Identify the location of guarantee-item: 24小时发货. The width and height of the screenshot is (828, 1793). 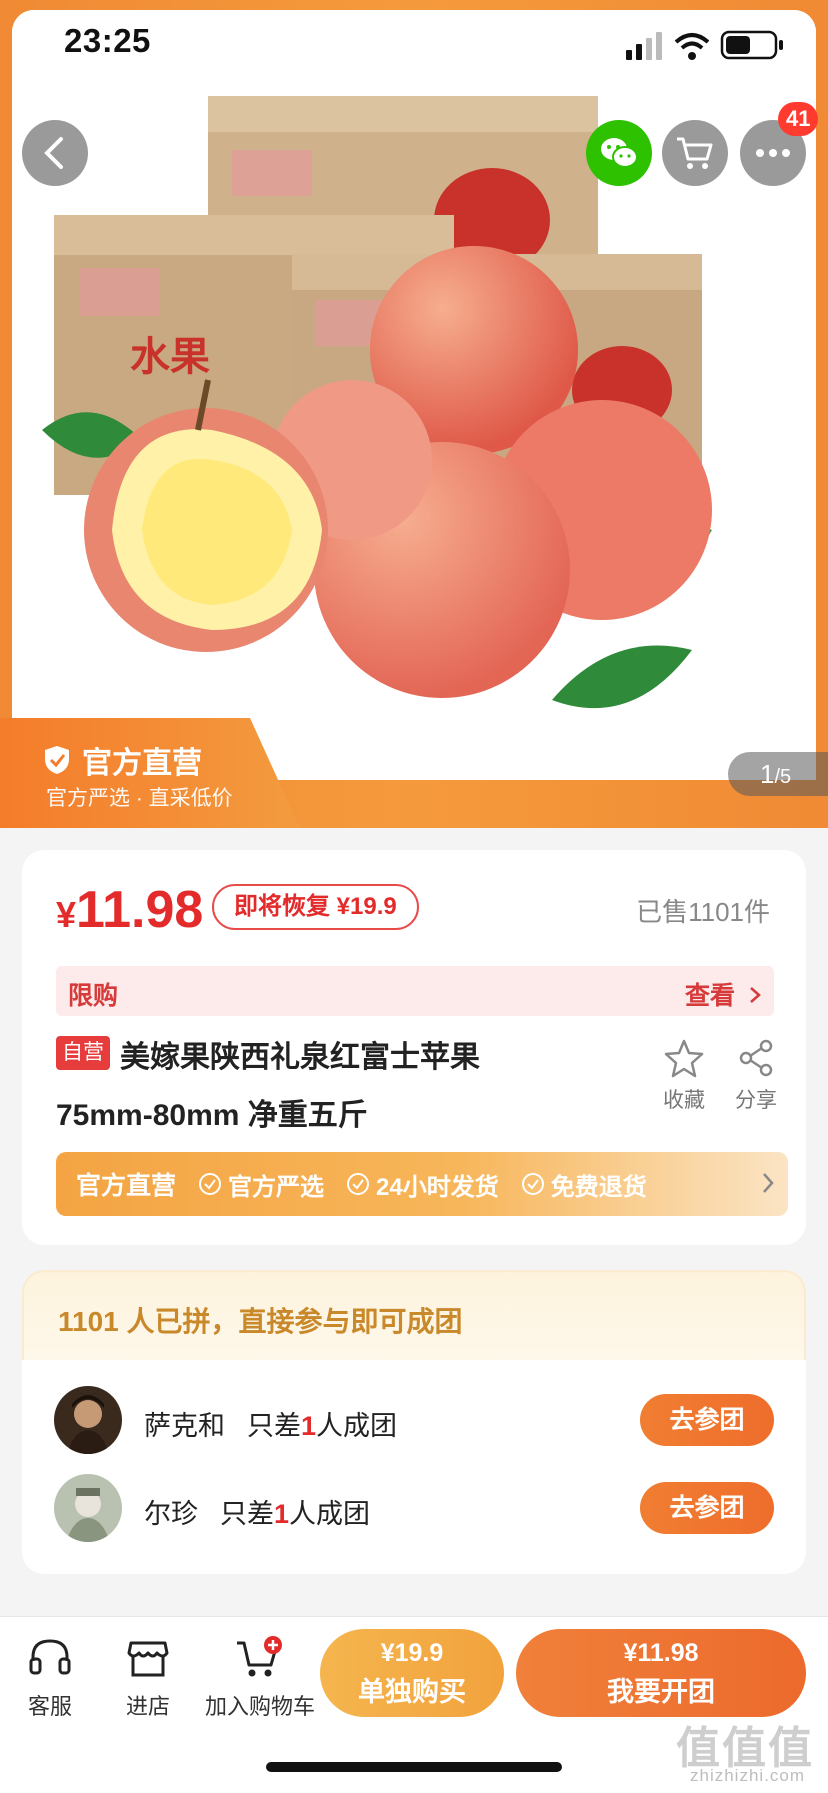
(422, 1184).